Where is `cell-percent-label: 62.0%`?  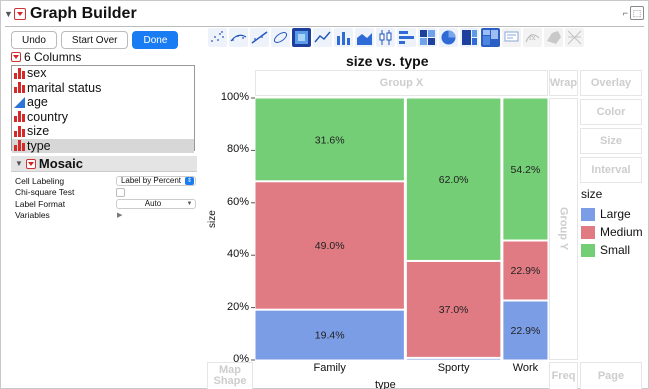 cell-percent-label: 62.0% is located at coordinates (454, 180).